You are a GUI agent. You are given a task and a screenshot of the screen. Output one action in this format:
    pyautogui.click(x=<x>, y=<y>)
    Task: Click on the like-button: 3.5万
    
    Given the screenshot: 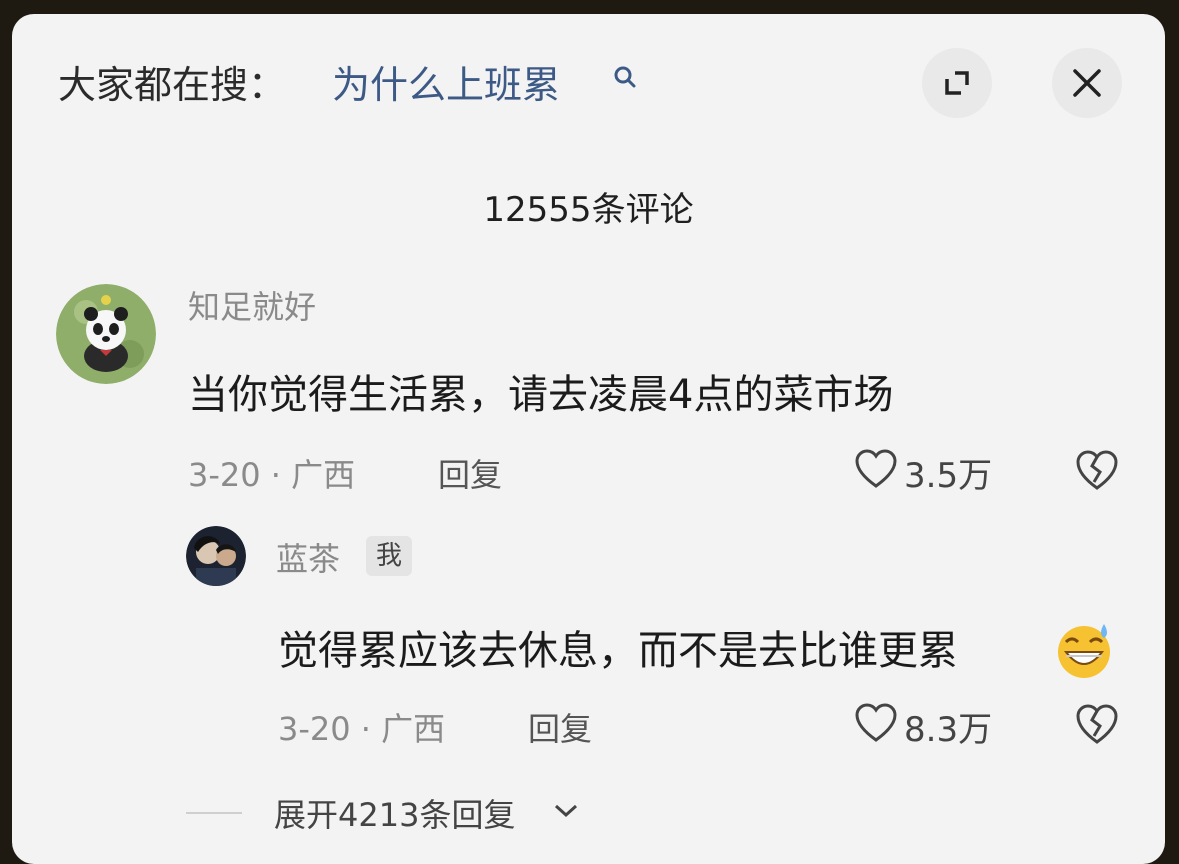 What is the action you would take?
    pyautogui.click(x=929, y=471)
    